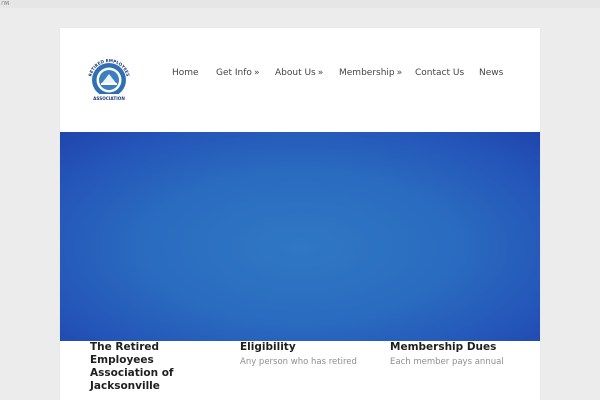  I want to click on association-logo: RETIRED EMPLOYEES ASSOCIATION, so click(109, 80).